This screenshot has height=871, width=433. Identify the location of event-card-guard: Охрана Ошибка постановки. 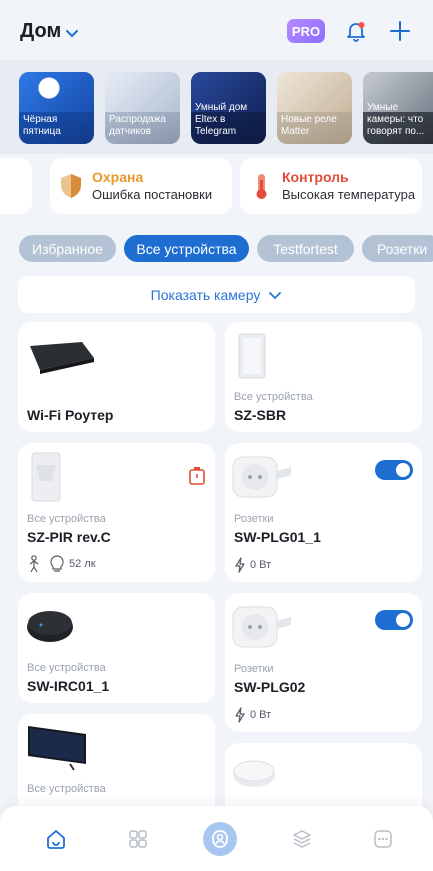
(141, 186).